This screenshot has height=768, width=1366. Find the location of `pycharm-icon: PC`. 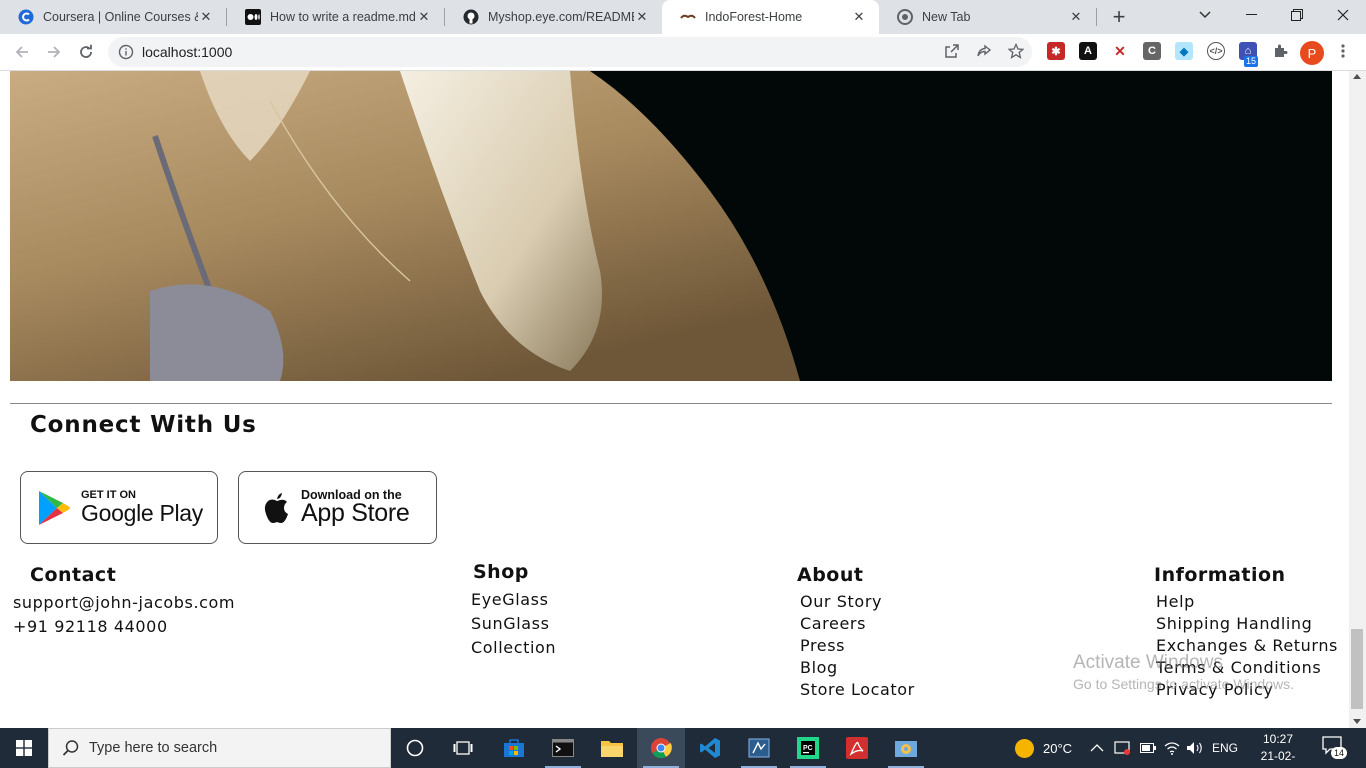

pycharm-icon: PC is located at coordinates (808, 748).